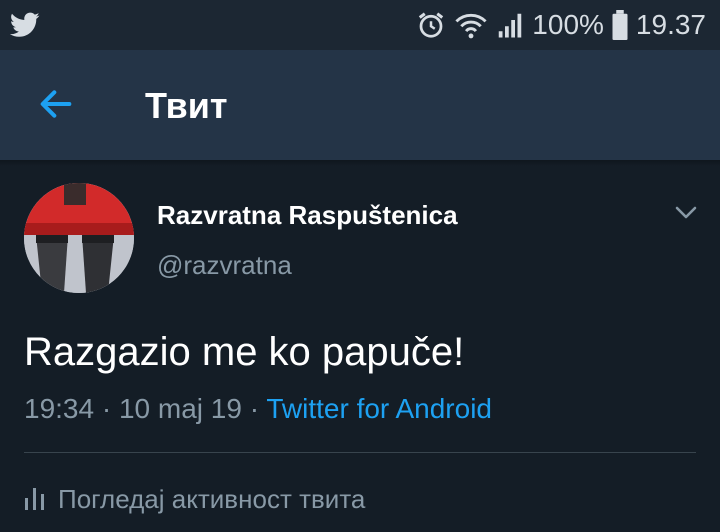 This screenshot has height=532, width=720. I want to click on status-bar: 100% 19.37, so click(360, 25).